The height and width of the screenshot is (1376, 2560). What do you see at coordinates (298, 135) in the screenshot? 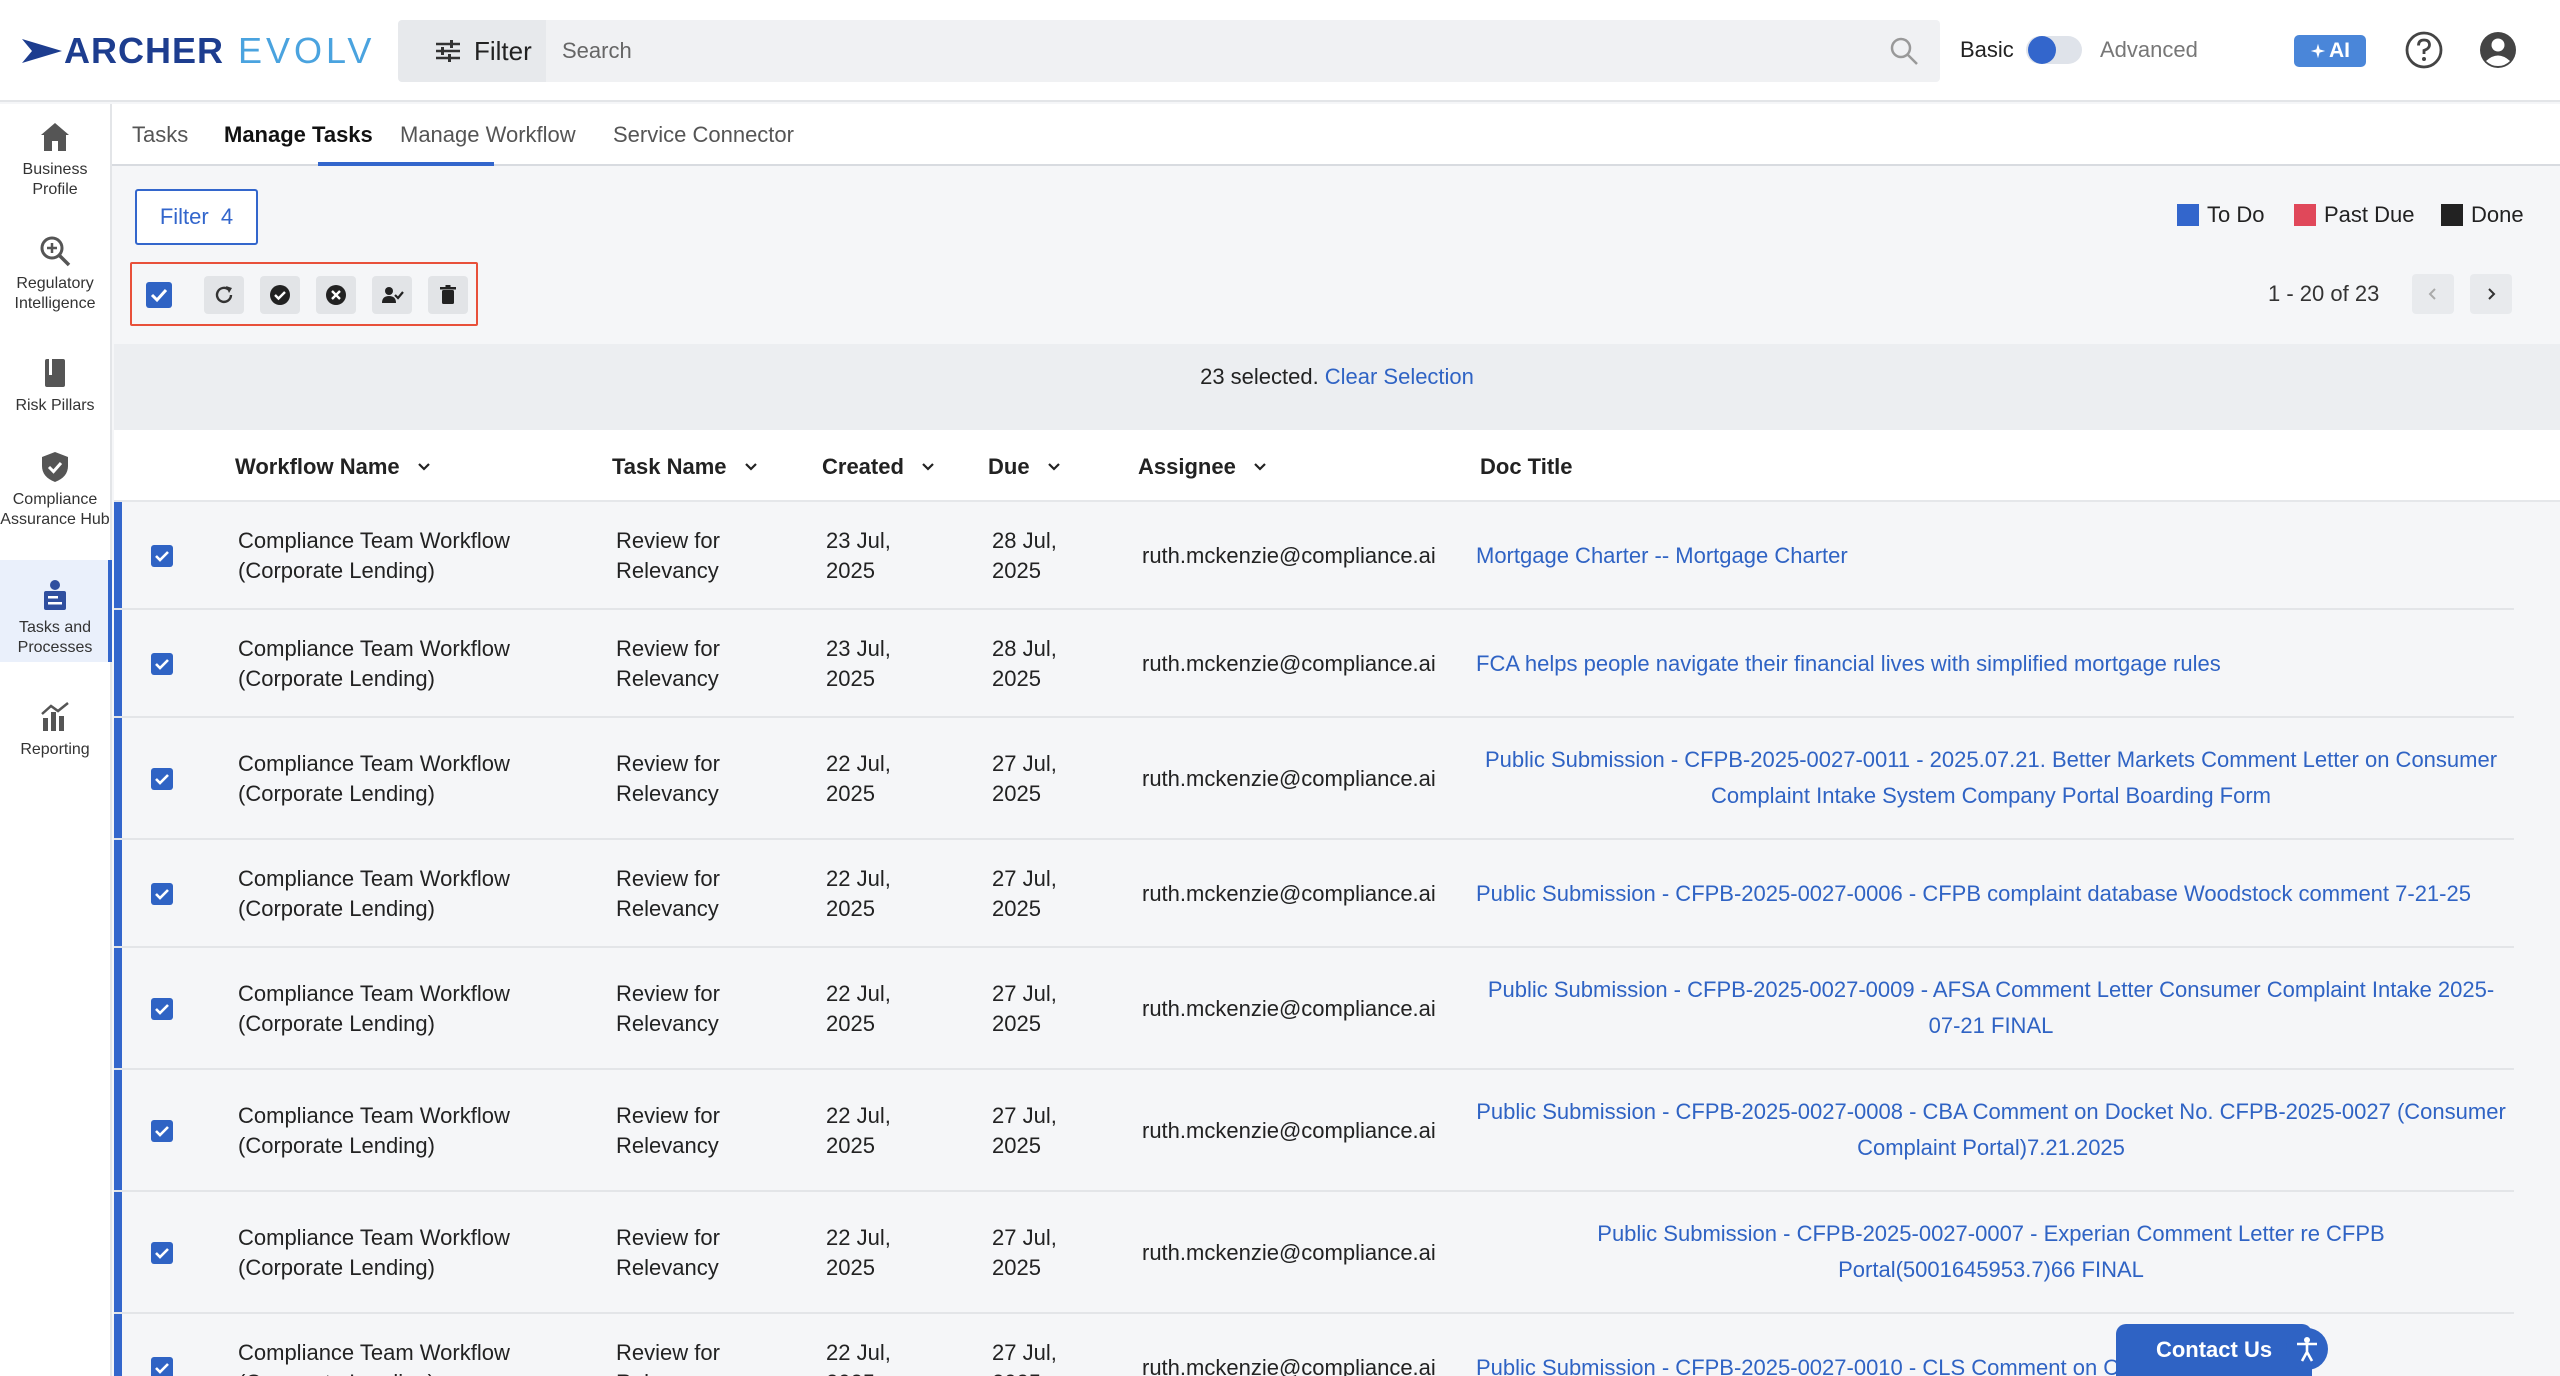
I see `tab-manage-tasks: Manage Tasks` at bounding box center [298, 135].